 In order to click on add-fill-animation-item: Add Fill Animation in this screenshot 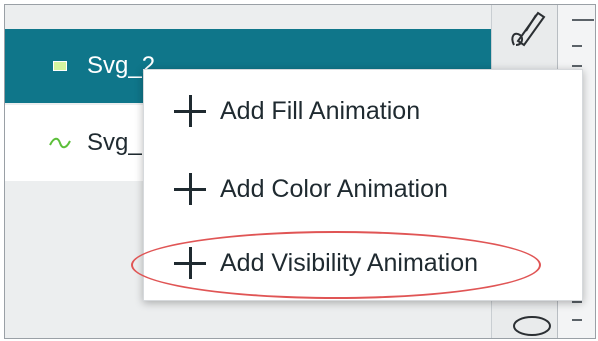, I will do `click(364, 111)`.